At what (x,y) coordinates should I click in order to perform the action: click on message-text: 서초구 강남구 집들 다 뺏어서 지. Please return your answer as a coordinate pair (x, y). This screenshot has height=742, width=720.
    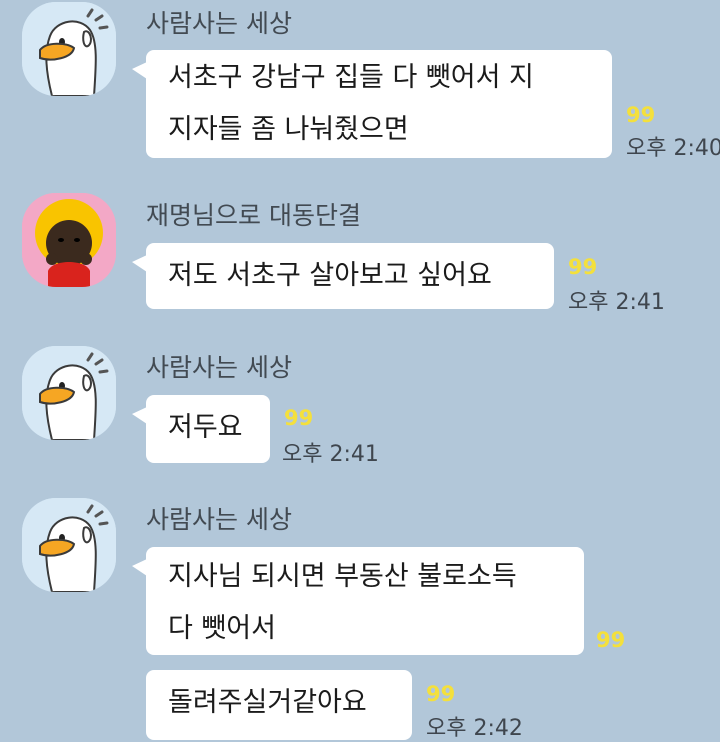
    Looking at the image, I should click on (351, 77).